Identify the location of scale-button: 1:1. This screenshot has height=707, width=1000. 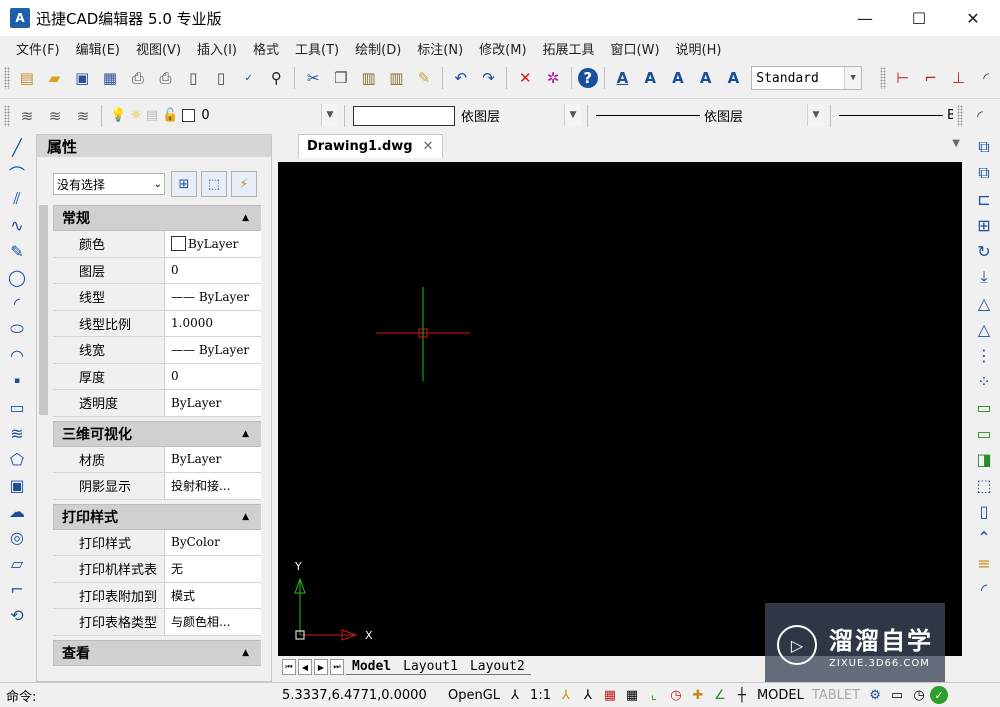
(540, 695).